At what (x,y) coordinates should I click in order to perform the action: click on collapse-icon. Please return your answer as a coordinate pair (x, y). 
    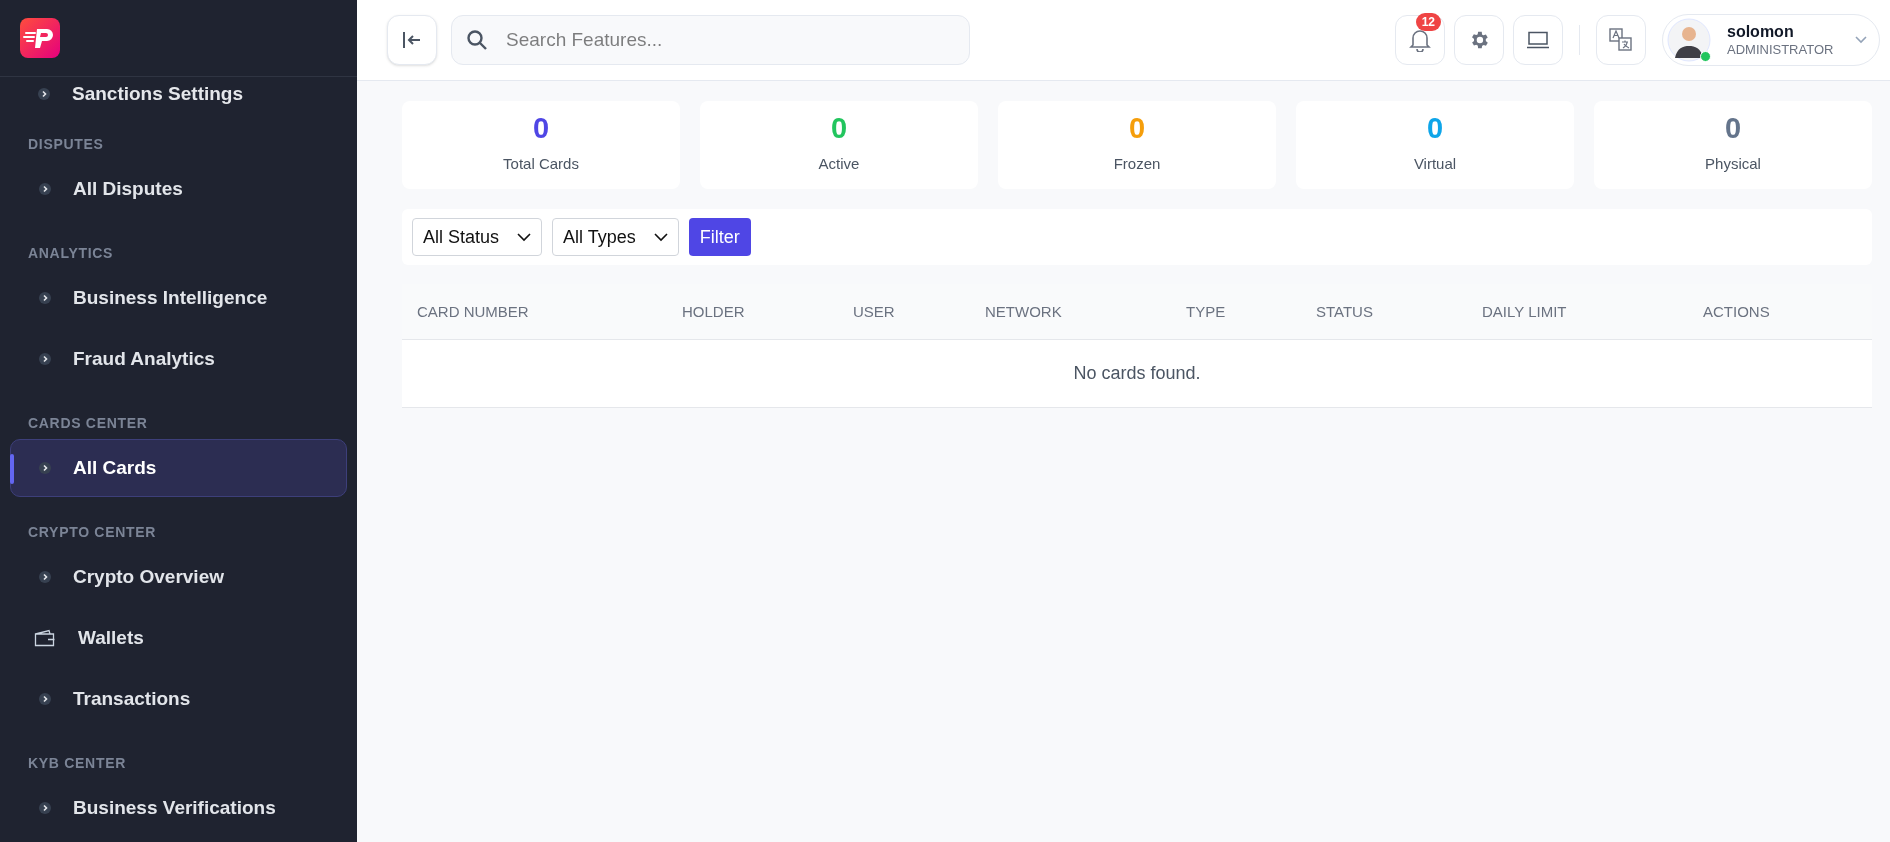
    Looking at the image, I should click on (412, 40).